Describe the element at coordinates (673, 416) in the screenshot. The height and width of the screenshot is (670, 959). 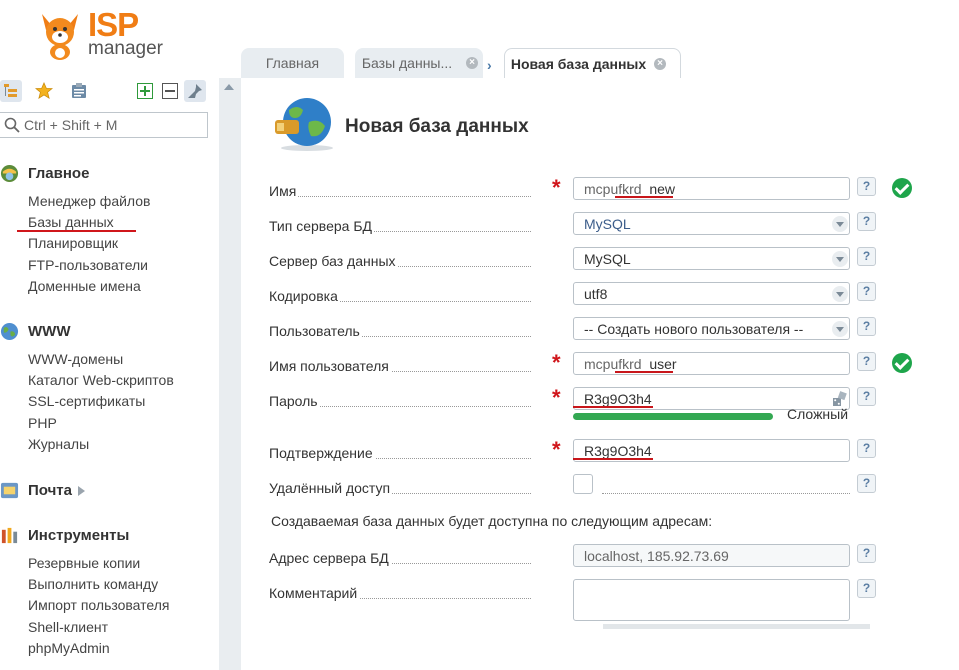
I see `password-strength-bar` at that location.